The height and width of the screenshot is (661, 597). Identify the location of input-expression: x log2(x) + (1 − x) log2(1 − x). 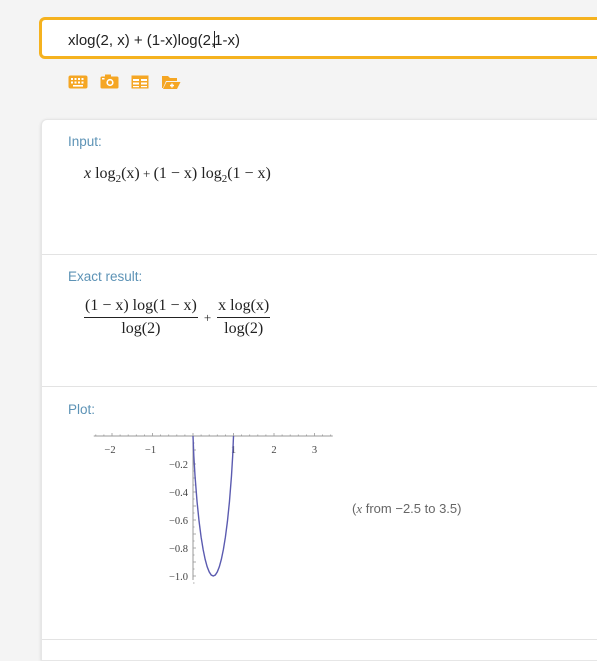
(177, 175).